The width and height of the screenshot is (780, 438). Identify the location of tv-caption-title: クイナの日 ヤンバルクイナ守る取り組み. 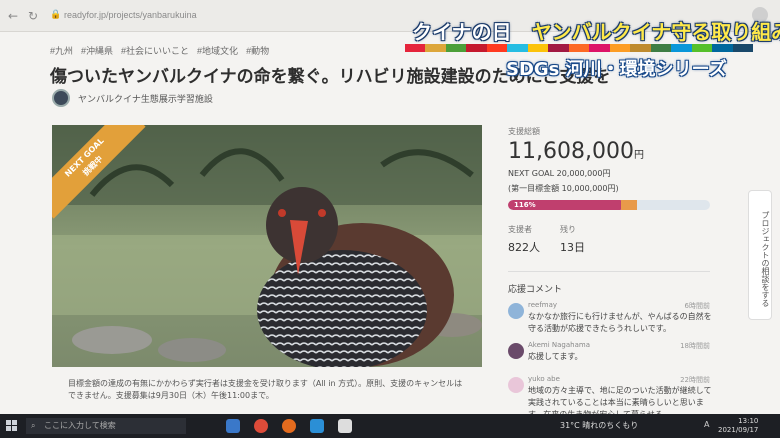
(596, 30).